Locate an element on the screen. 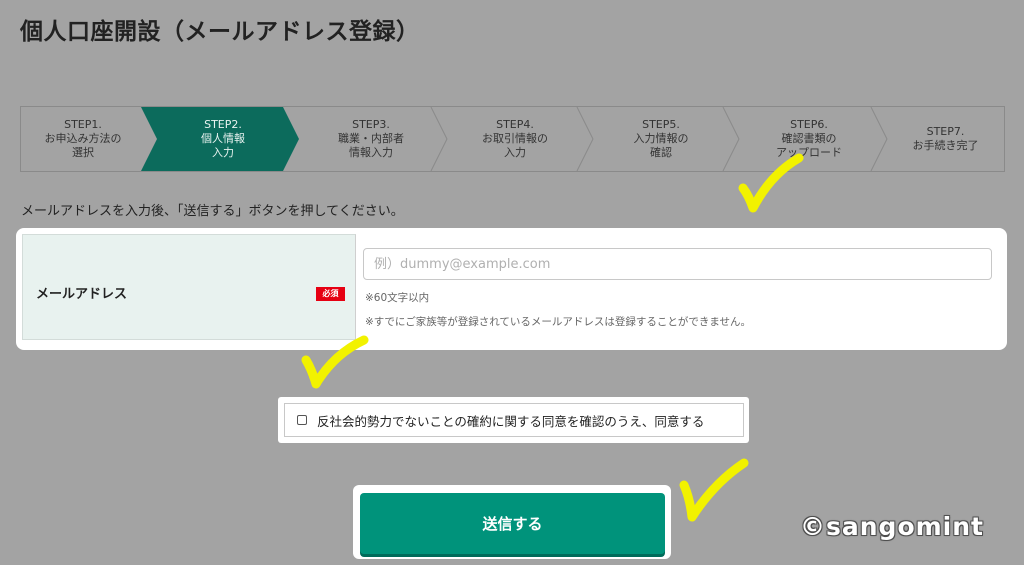  email-duplicate-note: ※すでにご家族等が登録されているメールアドレスは登録することができません。 is located at coordinates (558, 322).